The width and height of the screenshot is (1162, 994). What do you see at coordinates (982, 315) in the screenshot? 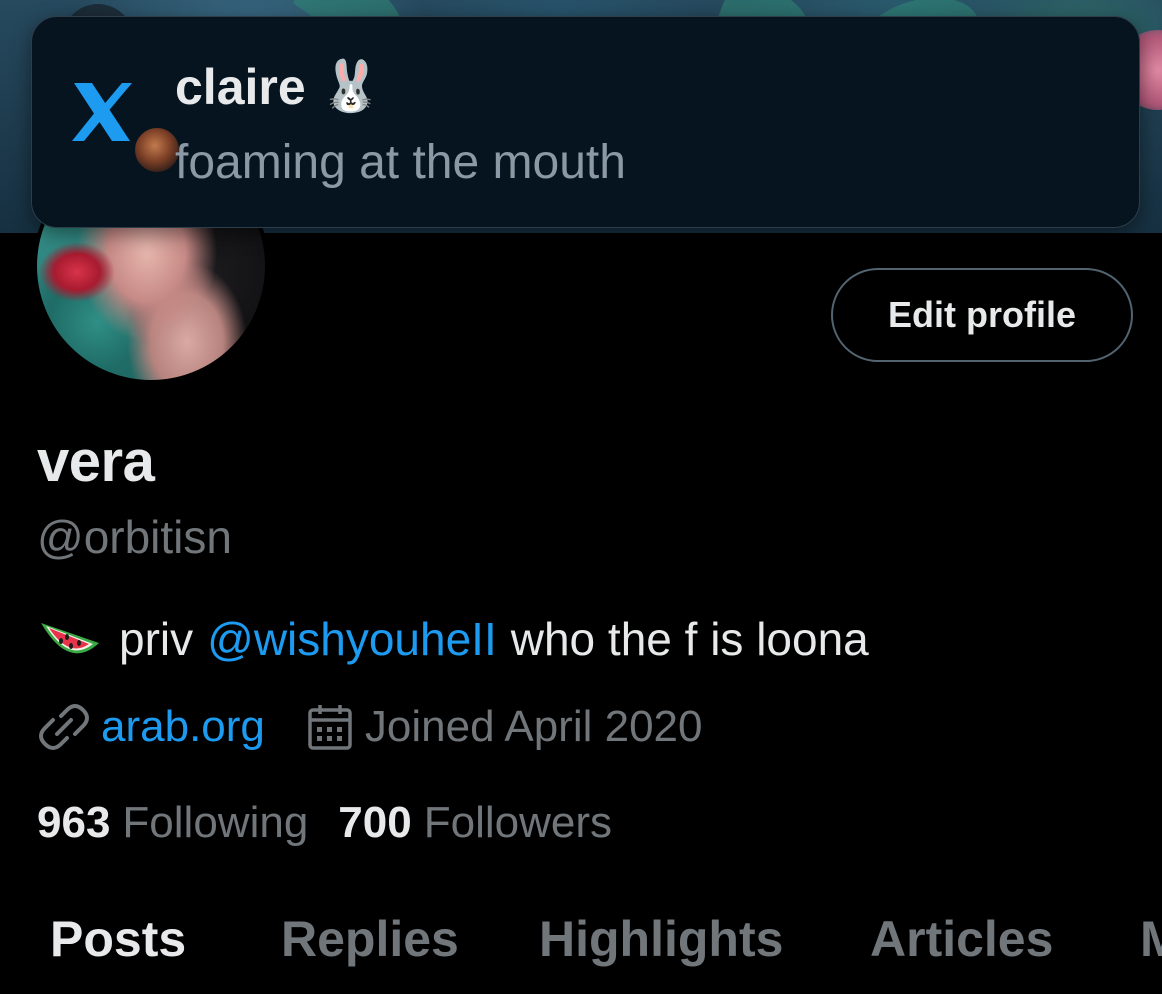
I see `edit-profile-button: Edit profile` at bounding box center [982, 315].